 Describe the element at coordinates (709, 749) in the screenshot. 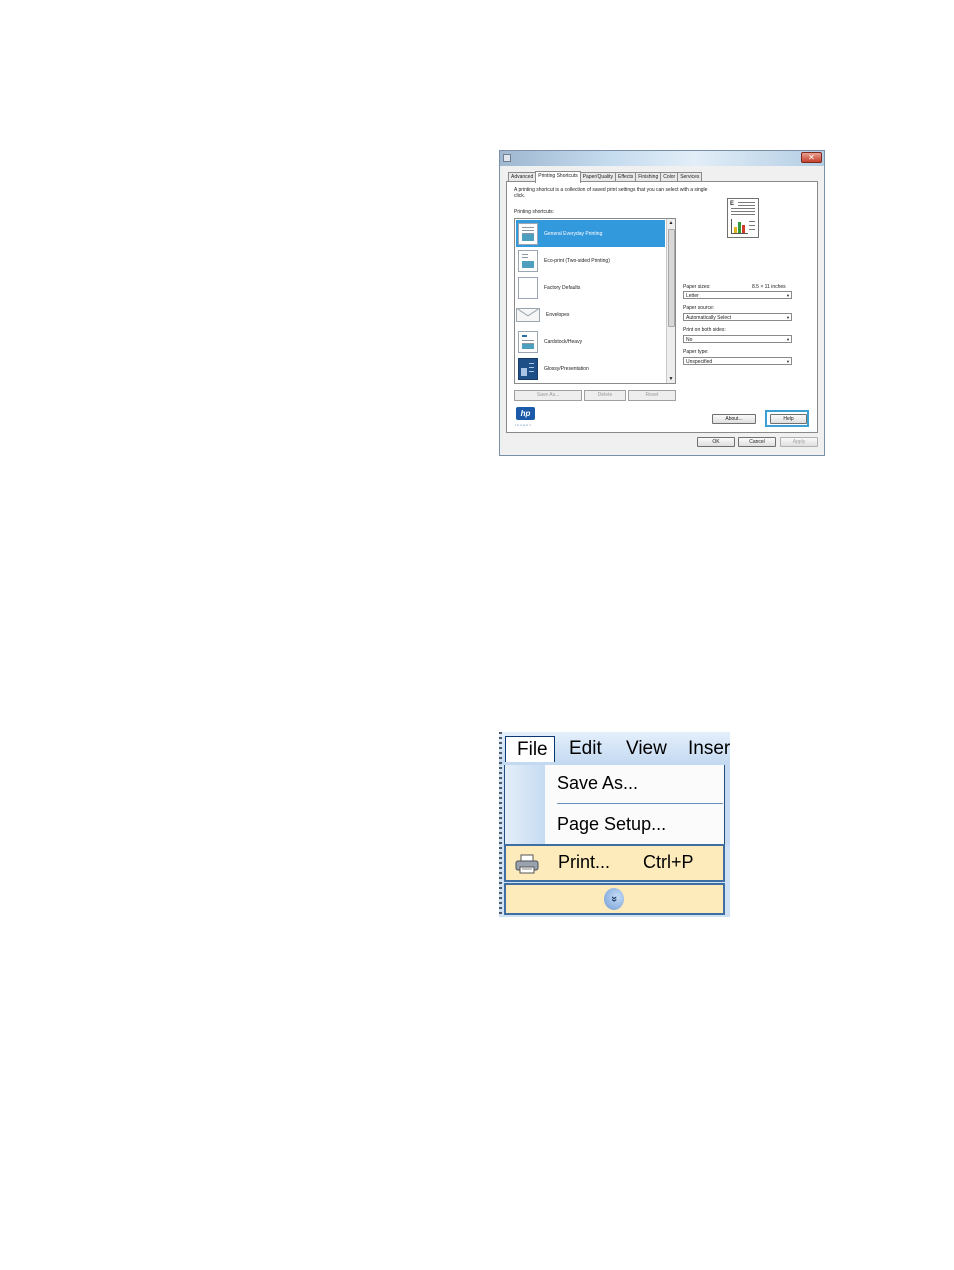

I see `menu-insert: Inser` at that location.